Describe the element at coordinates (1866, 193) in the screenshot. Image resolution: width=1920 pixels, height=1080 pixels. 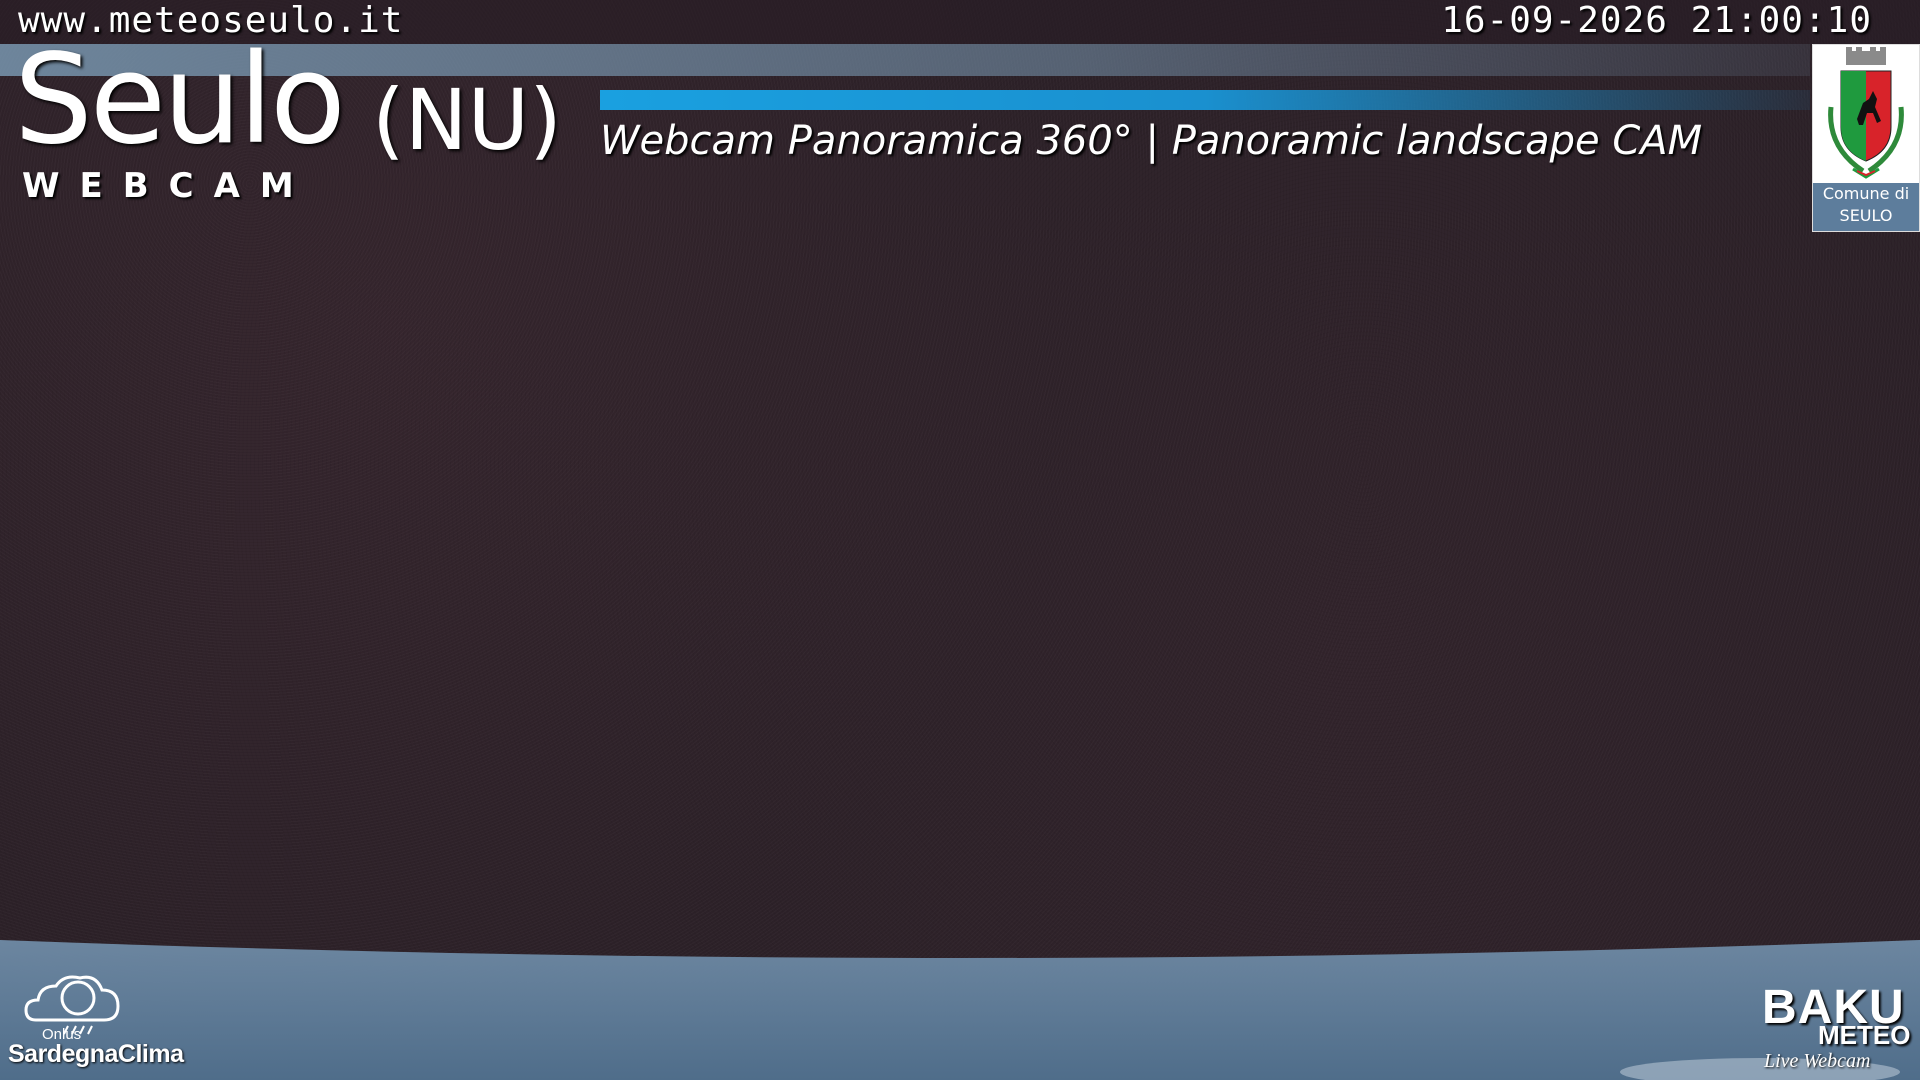
I see `crest-caption-line1: Comune di` at that location.